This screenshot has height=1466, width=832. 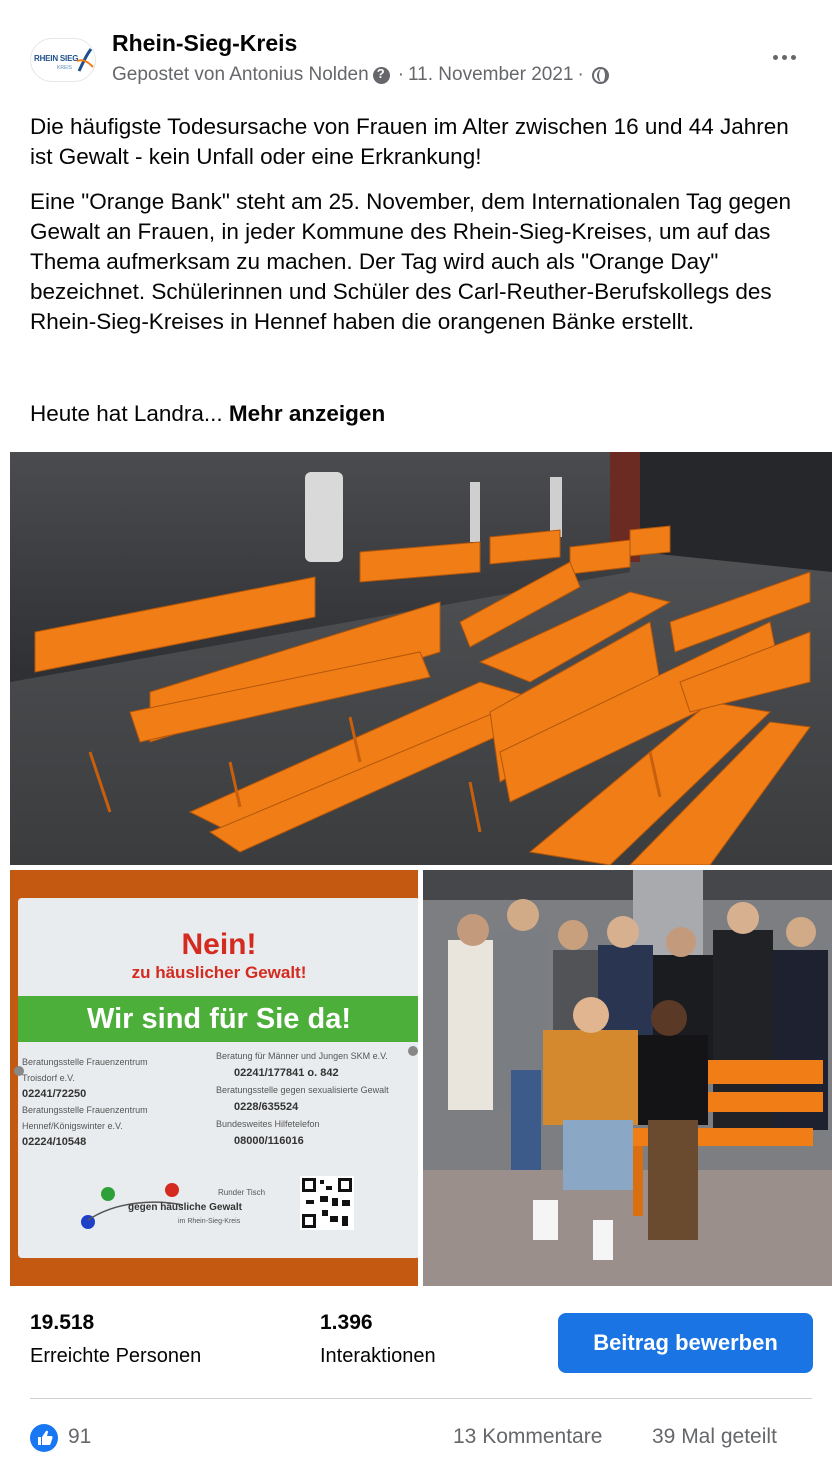 I want to click on sign-phone: 0228/635524, so click(x=266, y=1107).